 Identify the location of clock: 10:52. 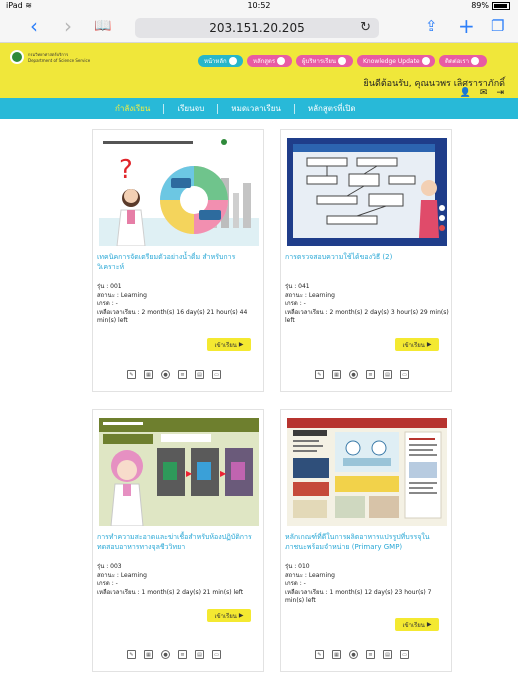
(259, 5).